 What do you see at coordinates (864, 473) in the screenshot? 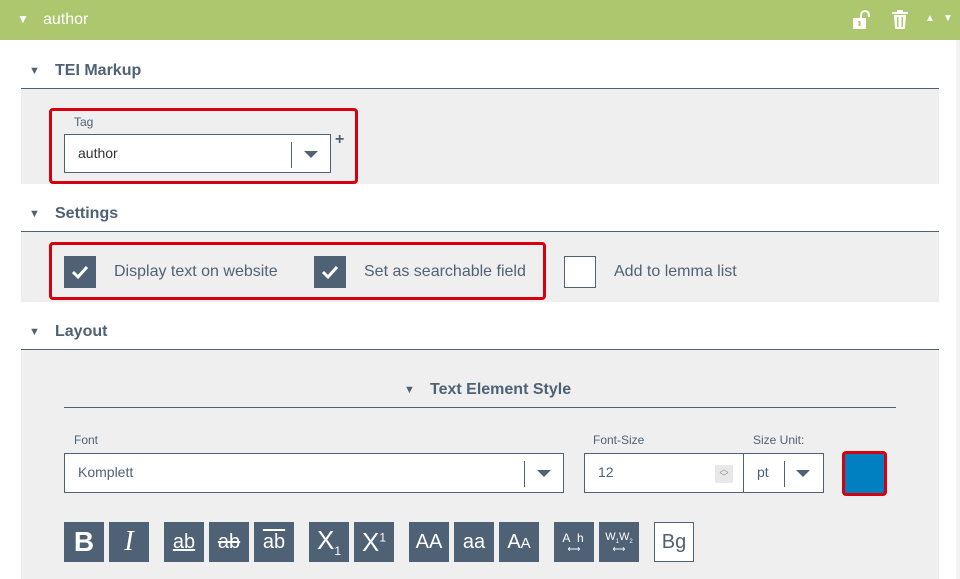
I see `color-picker-swatch` at bounding box center [864, 473].